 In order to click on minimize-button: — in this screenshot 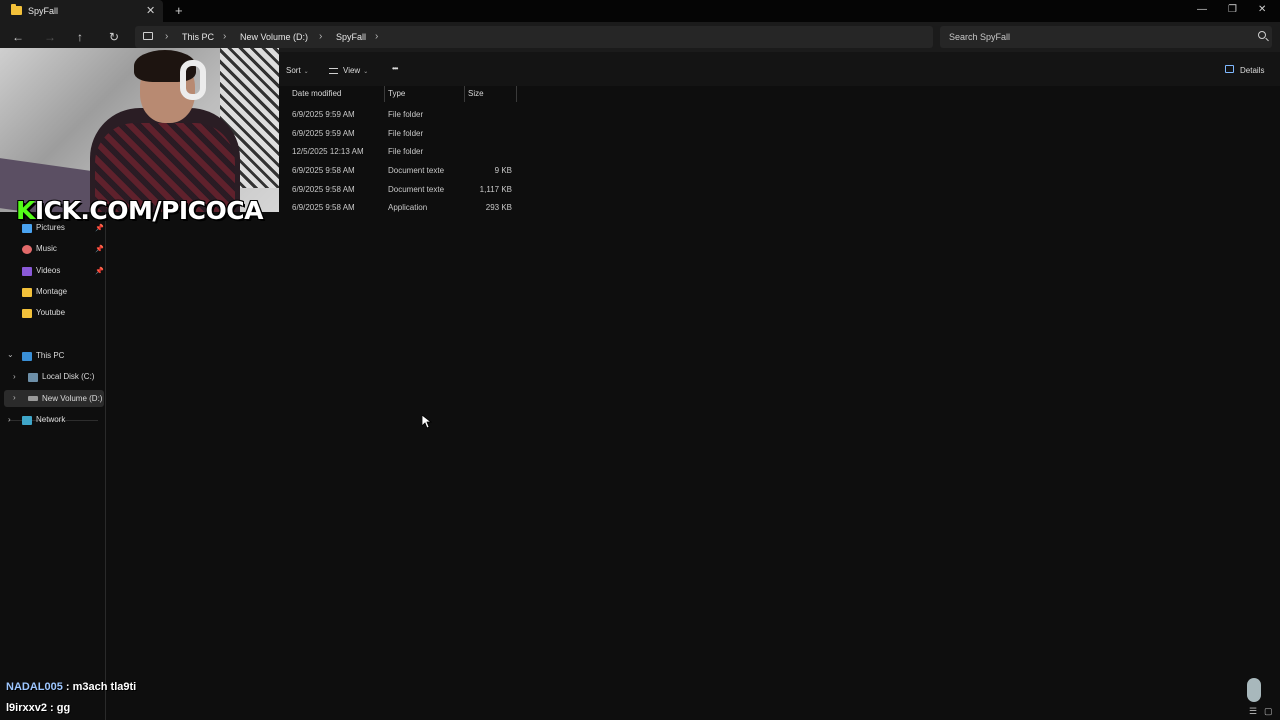, I will do `click(1202, 9)`.